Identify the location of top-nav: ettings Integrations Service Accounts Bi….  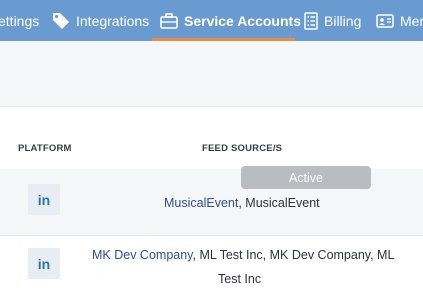
(211, 20).